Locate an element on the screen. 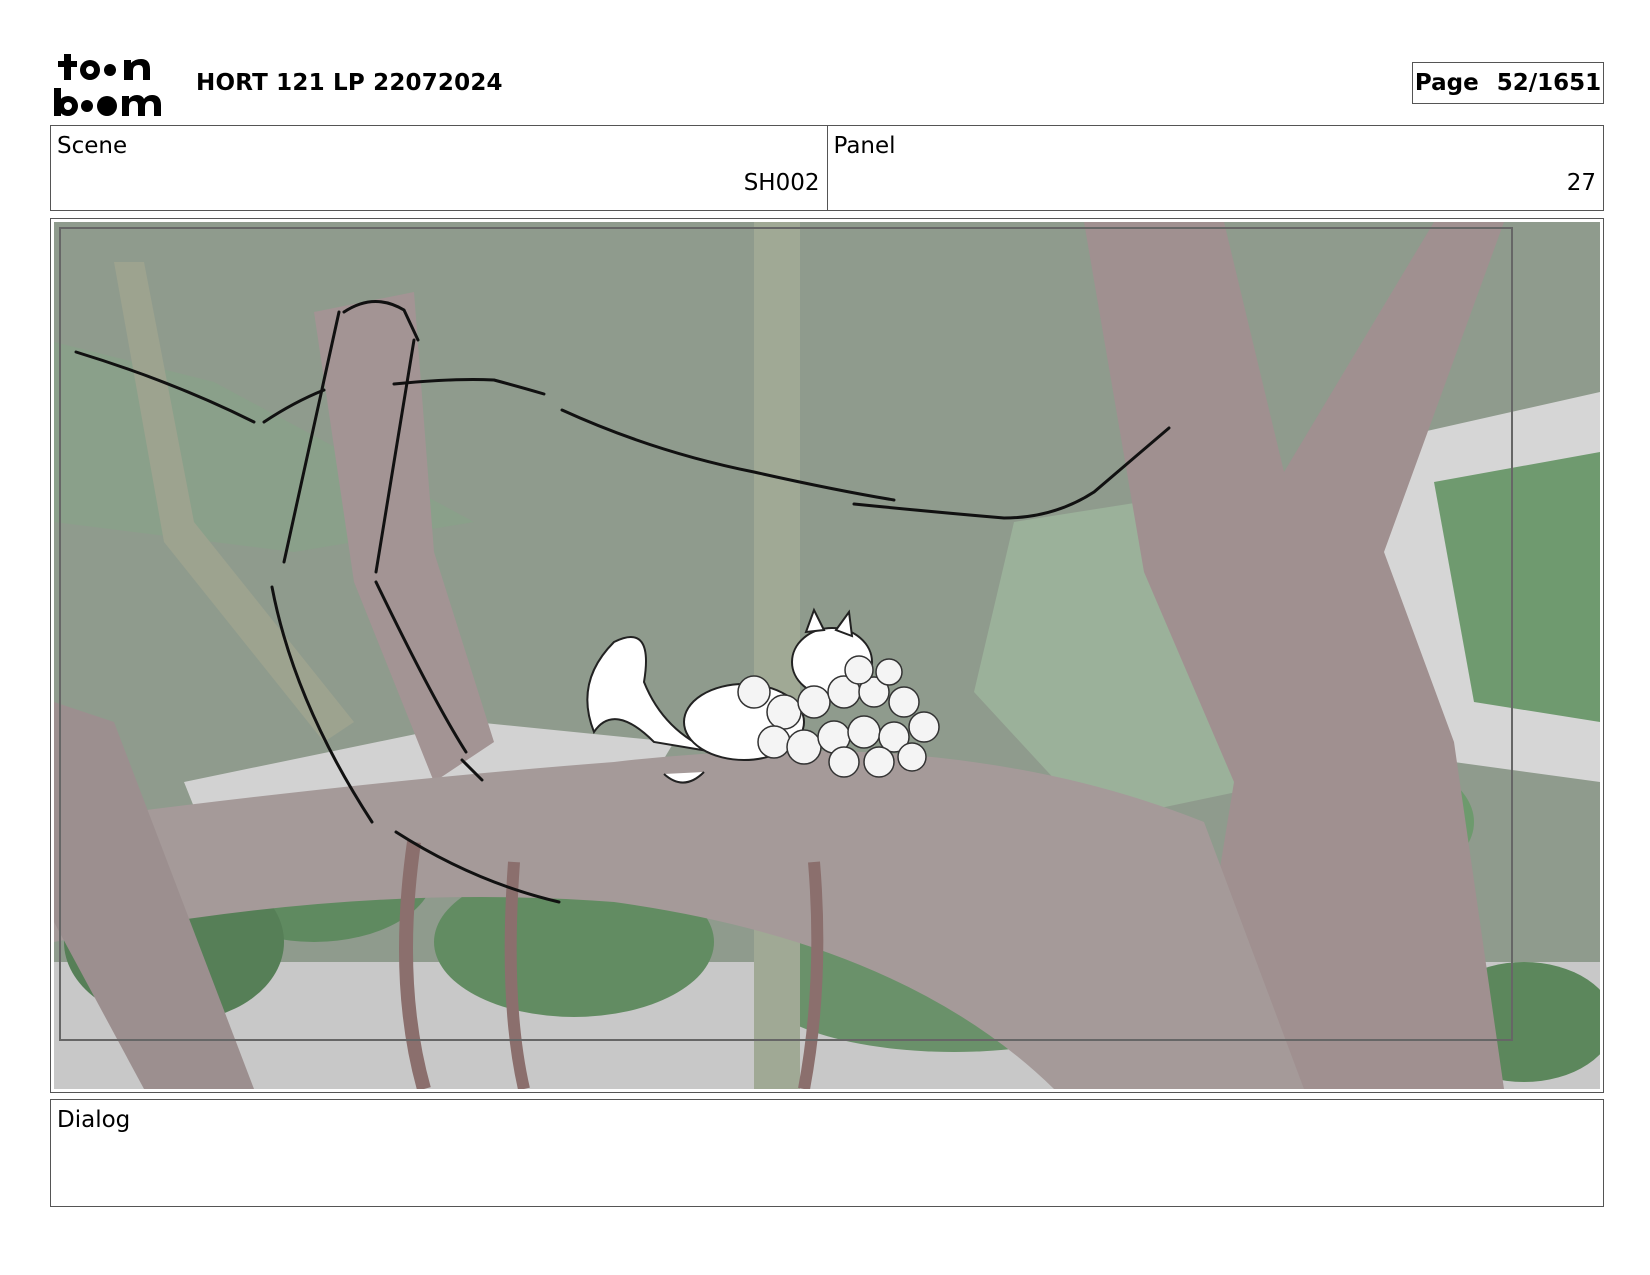 Image resolution: width=1650 pixels, height=1275 pixels. dialog-box: Dialog is located at coordinates (827, 1153).